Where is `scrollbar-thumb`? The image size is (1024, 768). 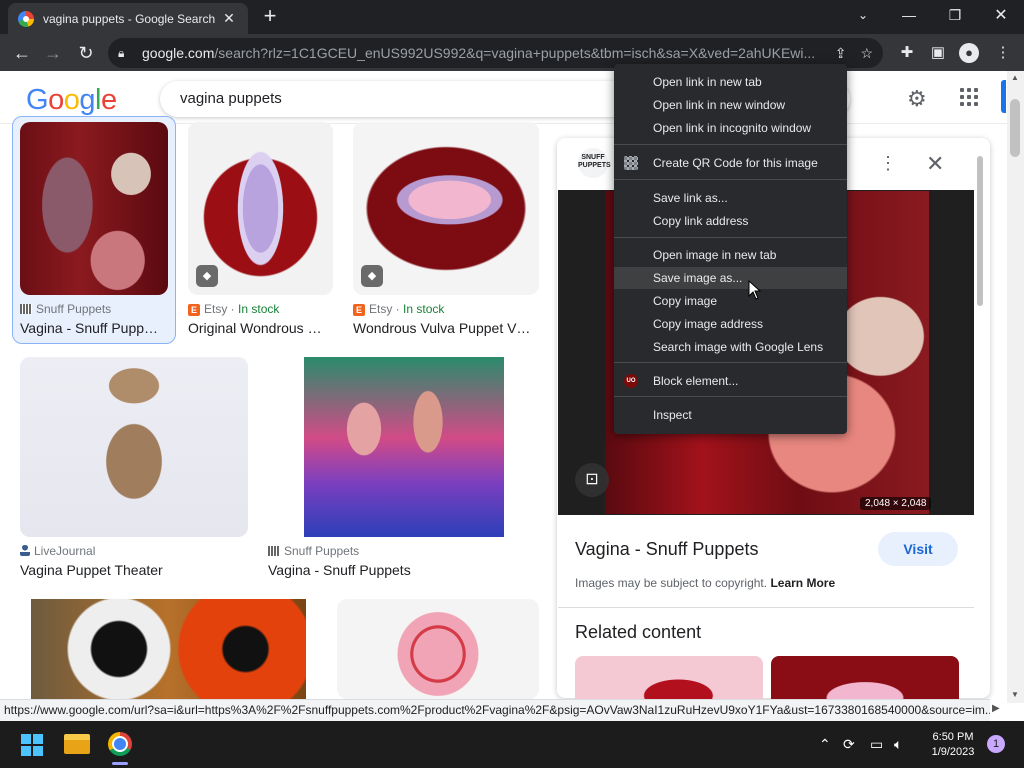 scrollbar-thumb is located at coordinates (1015, 128).